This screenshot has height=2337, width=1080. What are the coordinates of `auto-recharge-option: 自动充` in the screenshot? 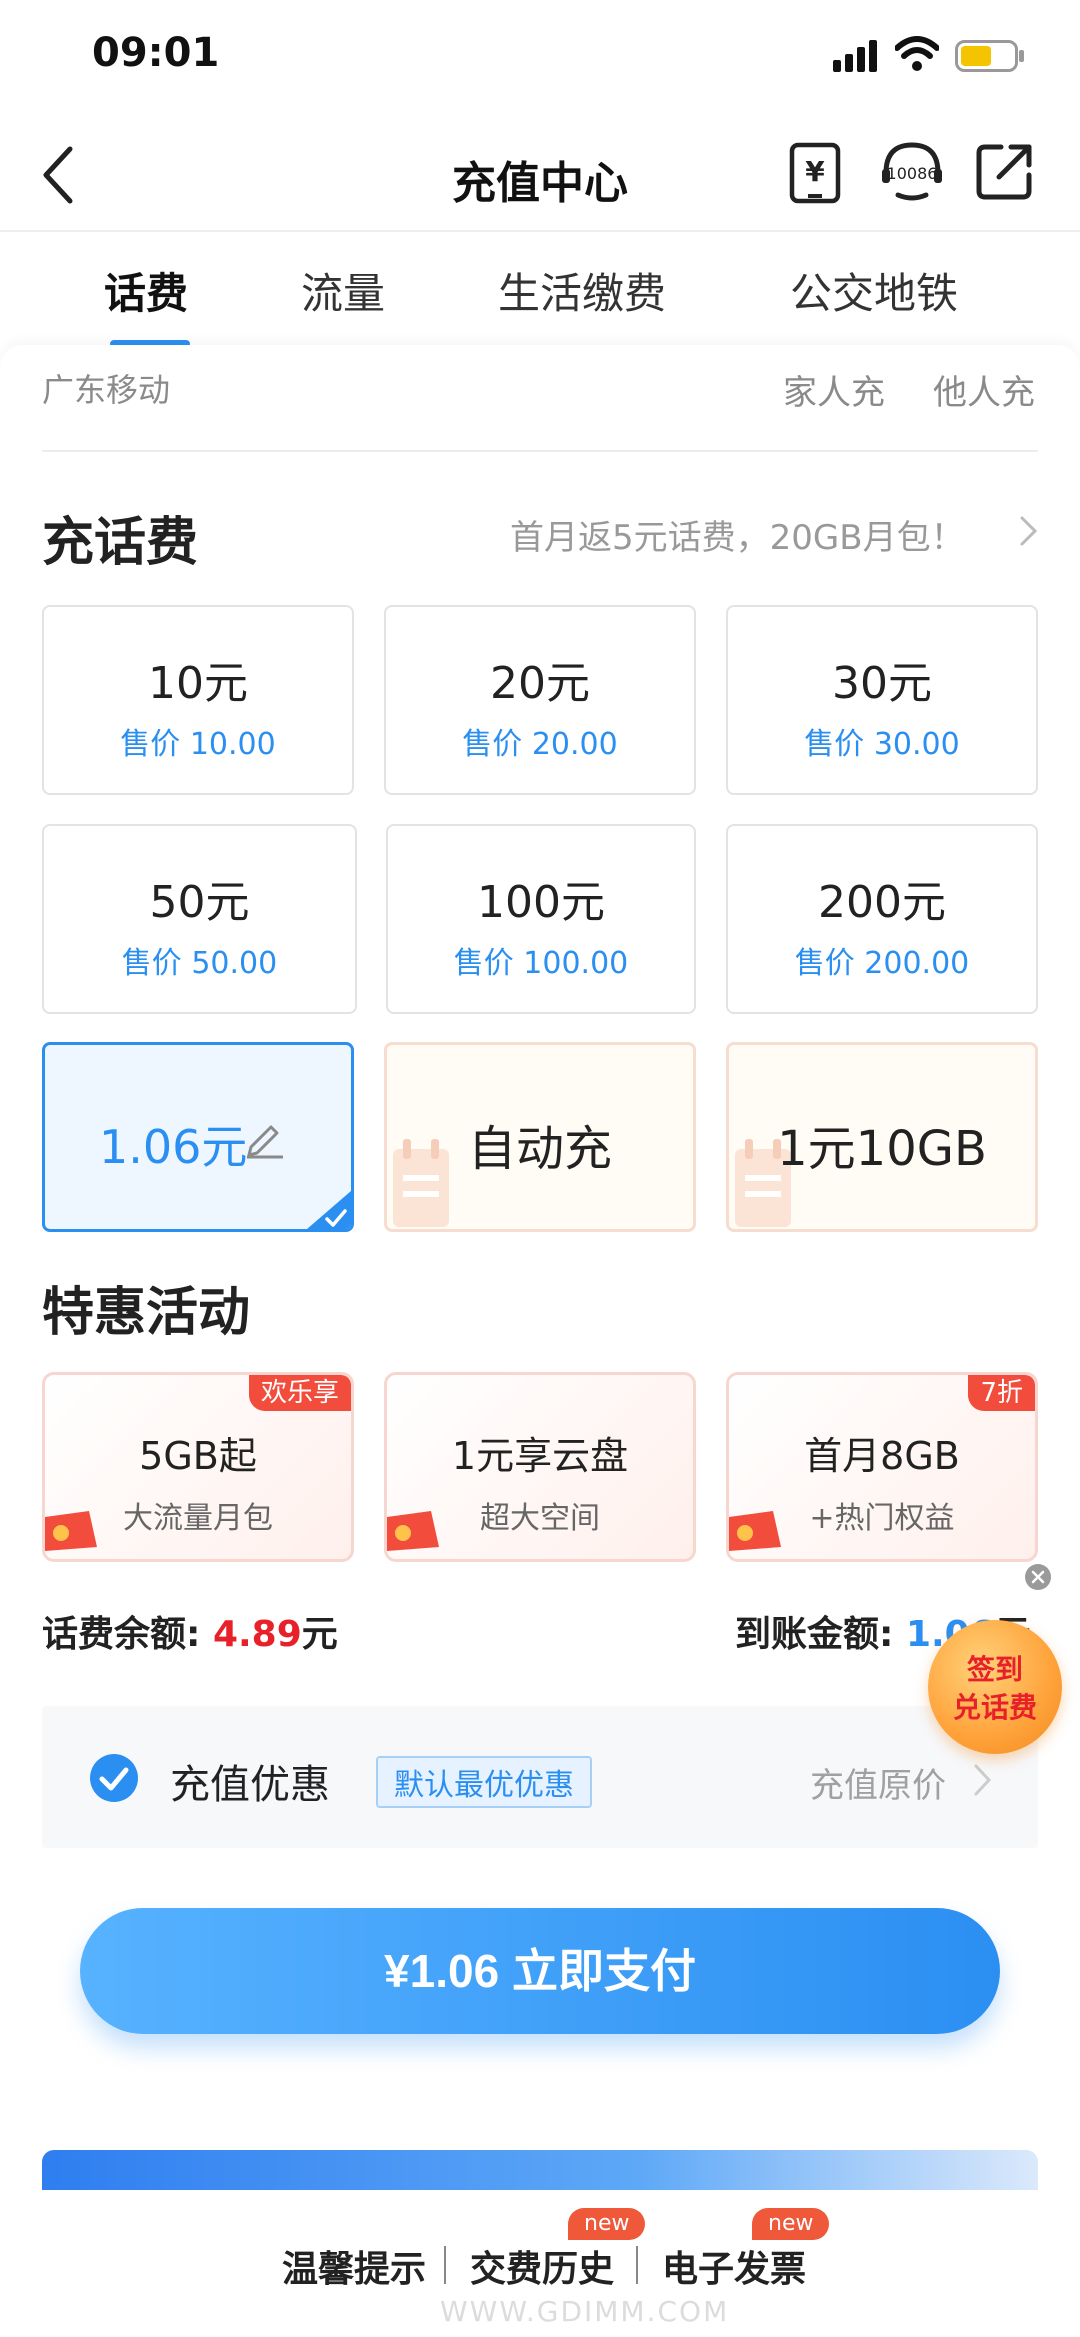 It's located at (540, 1137).